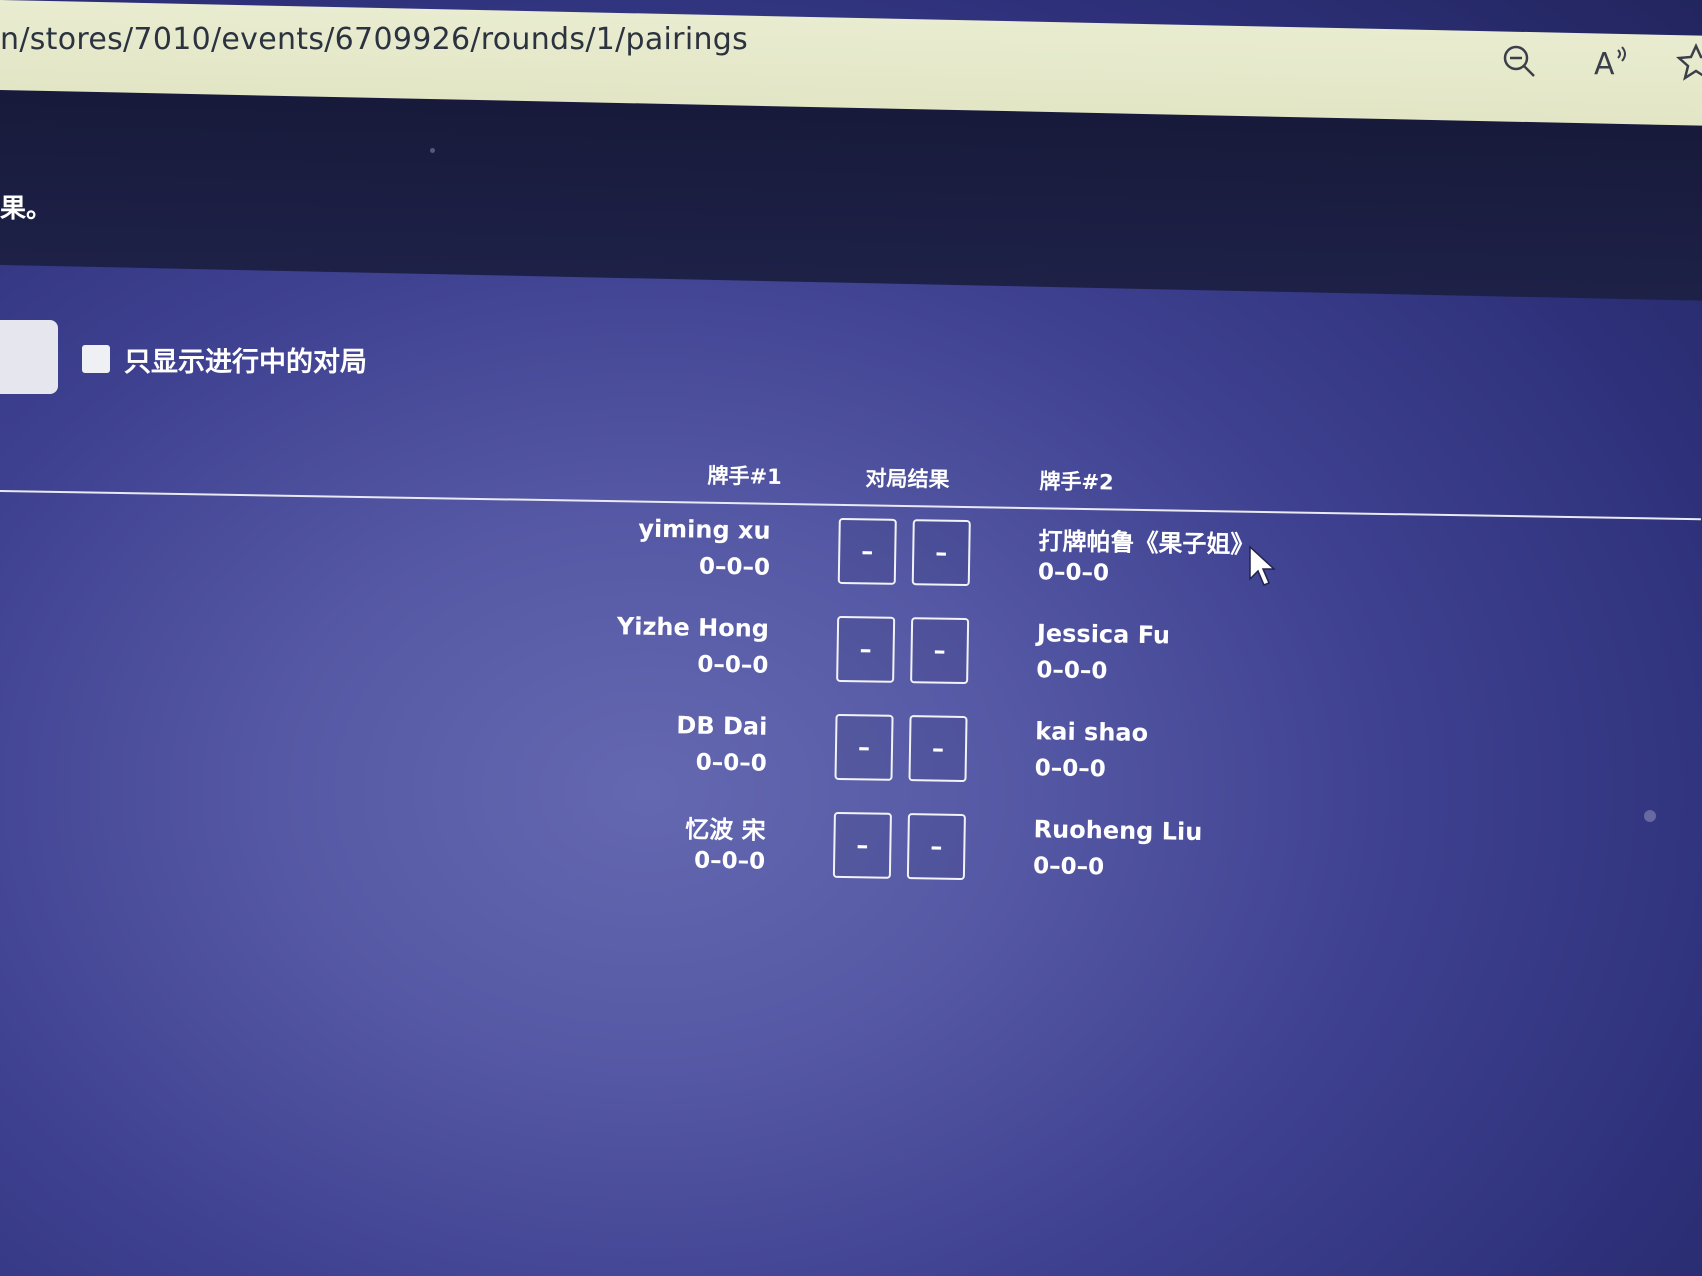 The height and width of the screenshot is (1276, 1702). Describe the element at coordinates (96, 359) in the screenshot. I see `ongoing-only-checkbox` at that location.